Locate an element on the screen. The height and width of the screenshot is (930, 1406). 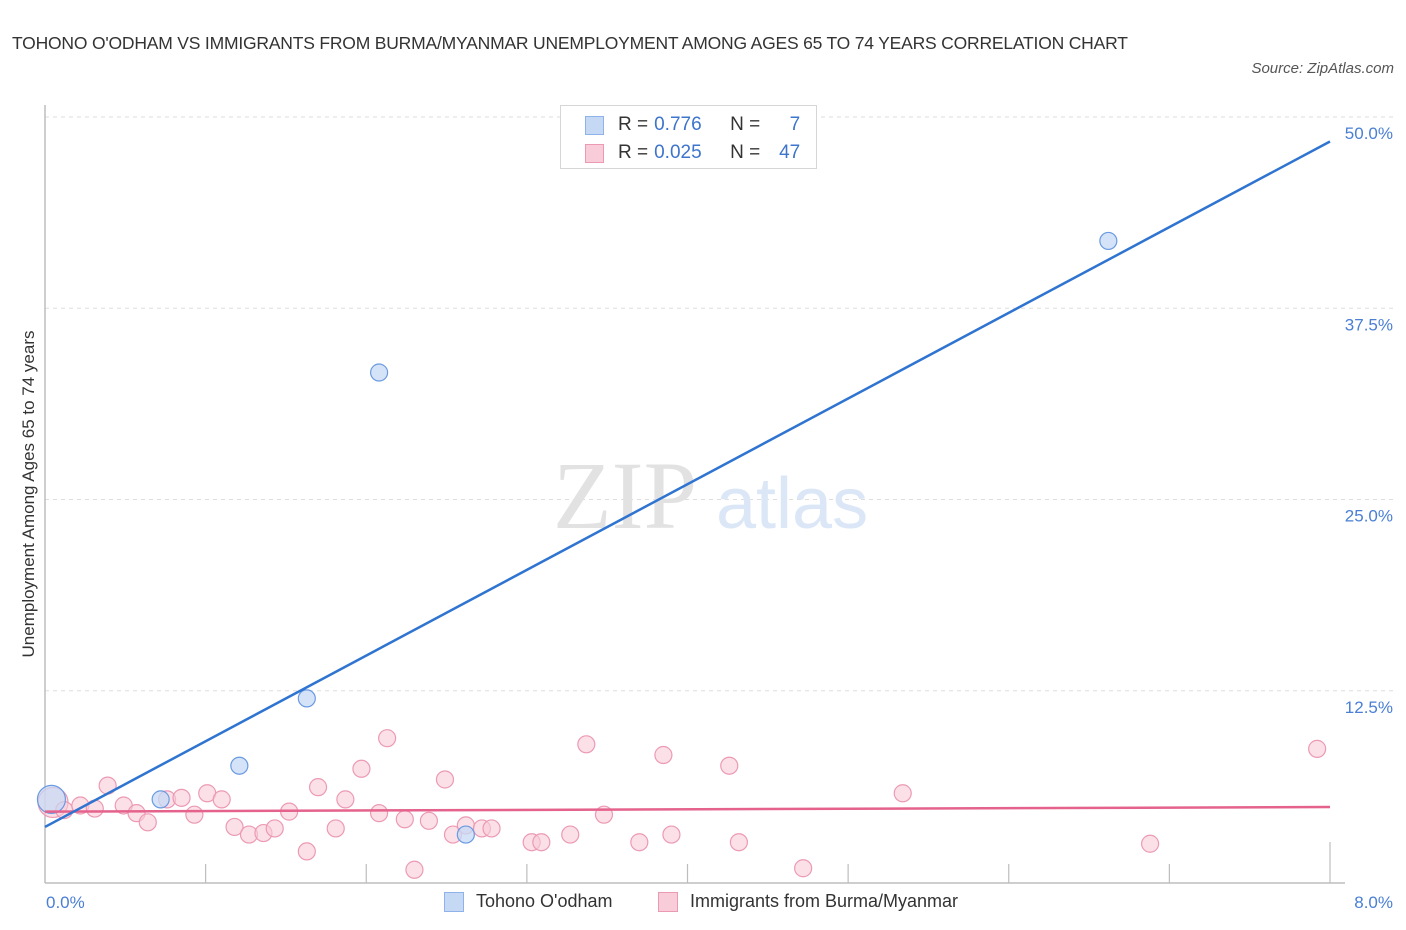
watermark: ZIP atlas is located at coordinates (710, 495).